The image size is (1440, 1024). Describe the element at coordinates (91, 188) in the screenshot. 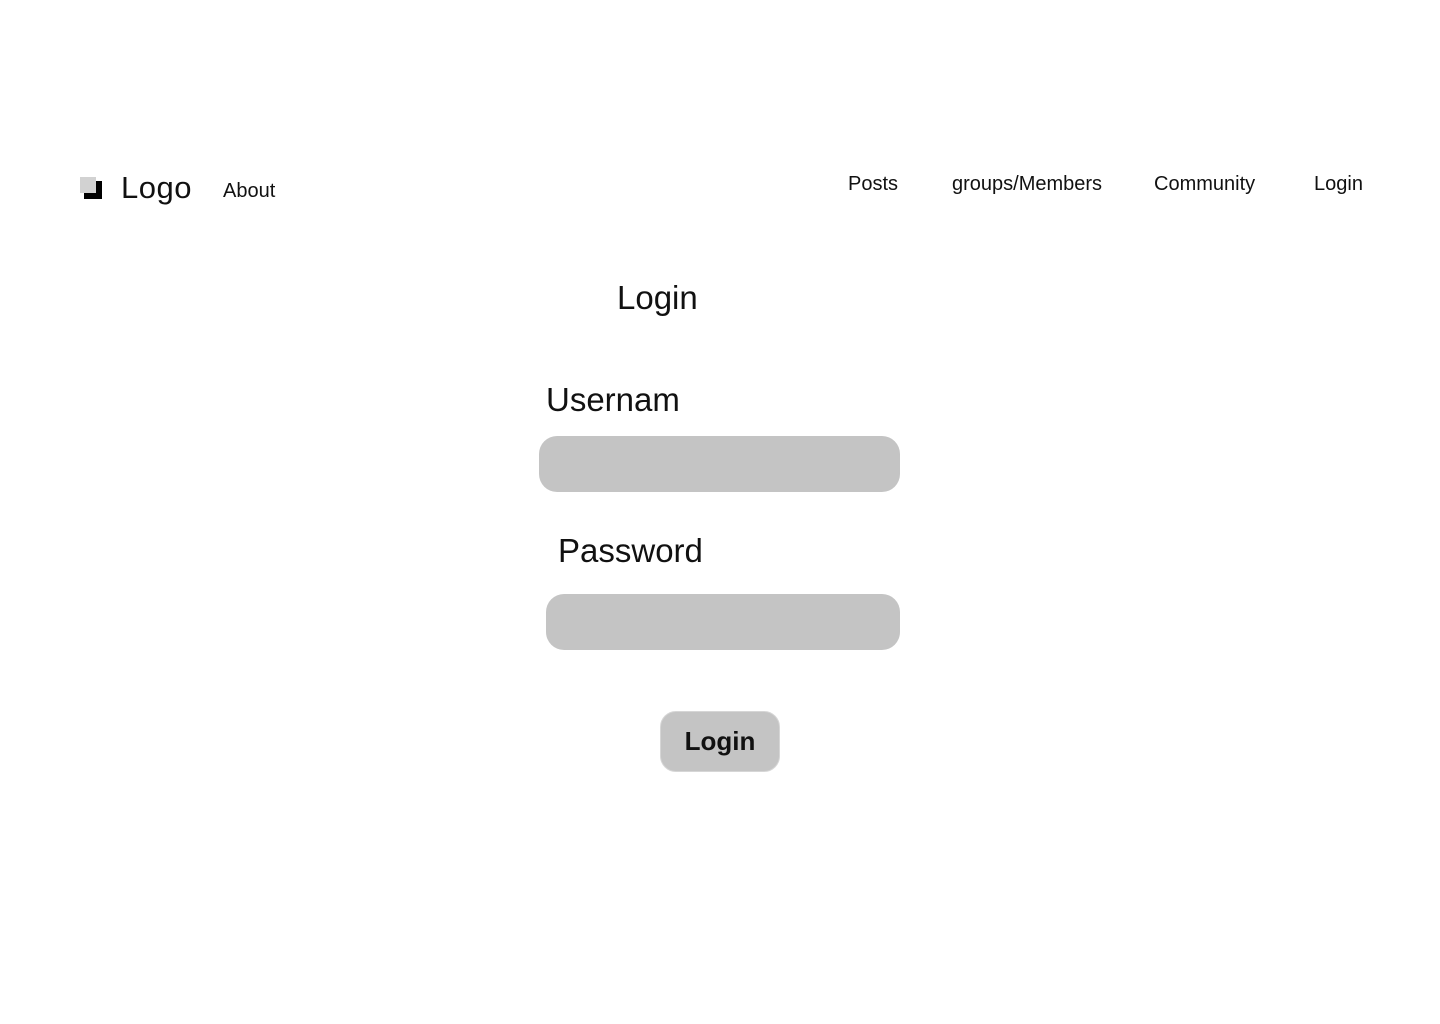

I see `logo-mark-icon` at that location.